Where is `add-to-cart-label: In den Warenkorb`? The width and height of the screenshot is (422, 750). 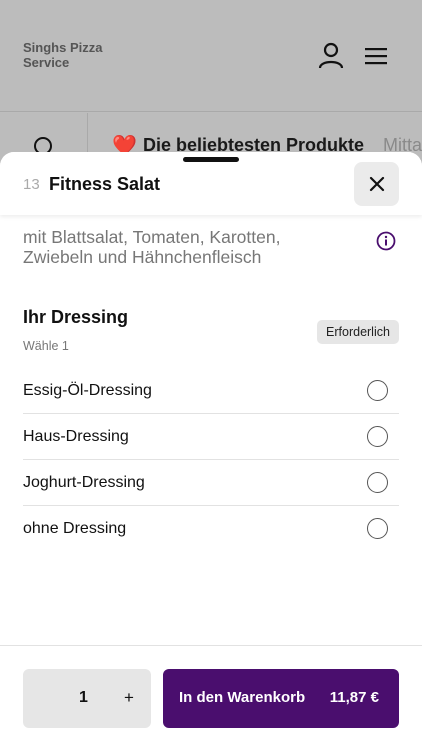 add-to-cart-label: In den Warenkorb is located at coordinates (242, 697).